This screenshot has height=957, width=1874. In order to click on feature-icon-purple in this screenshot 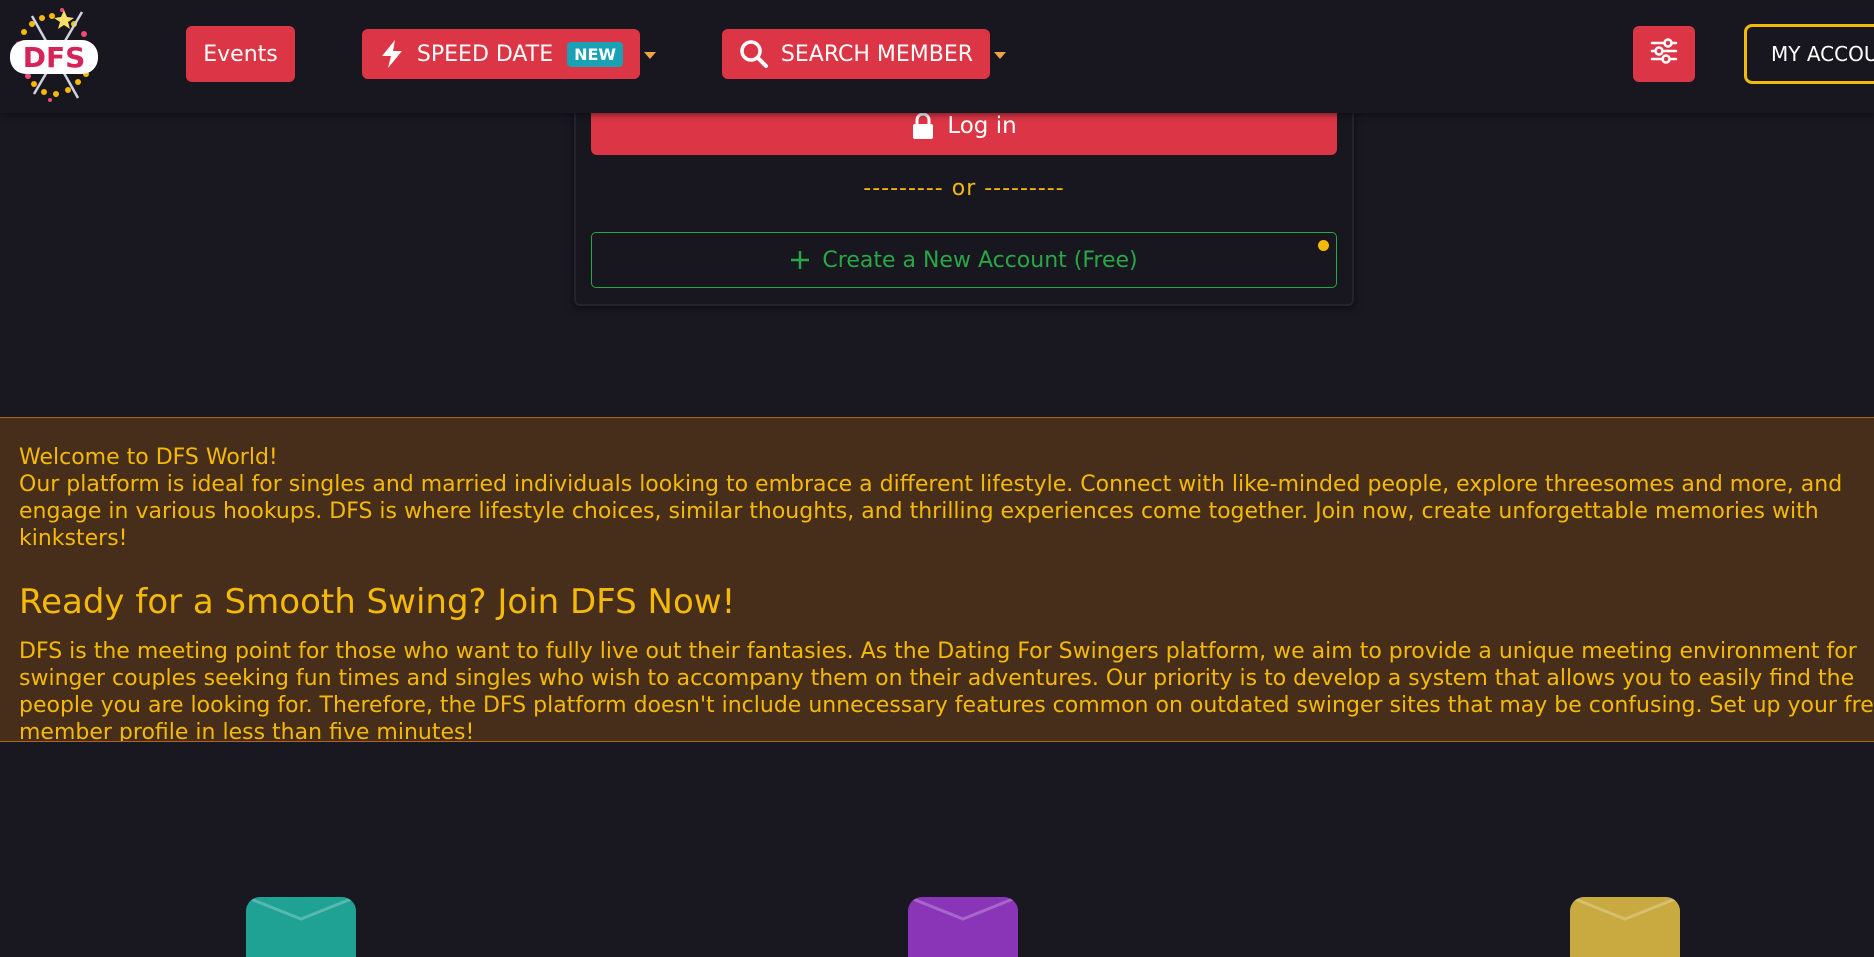, I will do `click(963, 927)`.